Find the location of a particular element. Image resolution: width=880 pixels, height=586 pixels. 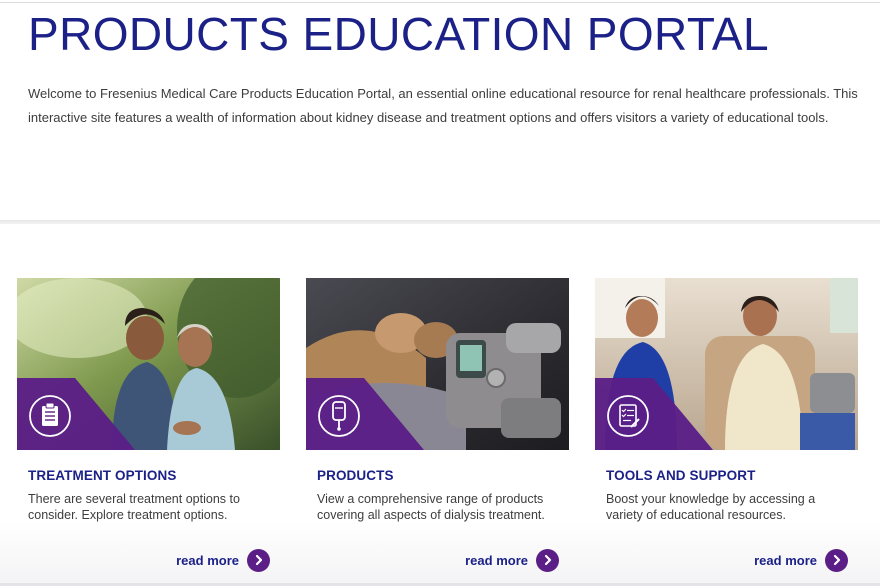

card-title: TOOLS AND SUPPORT is located at coordinates (680, 475).